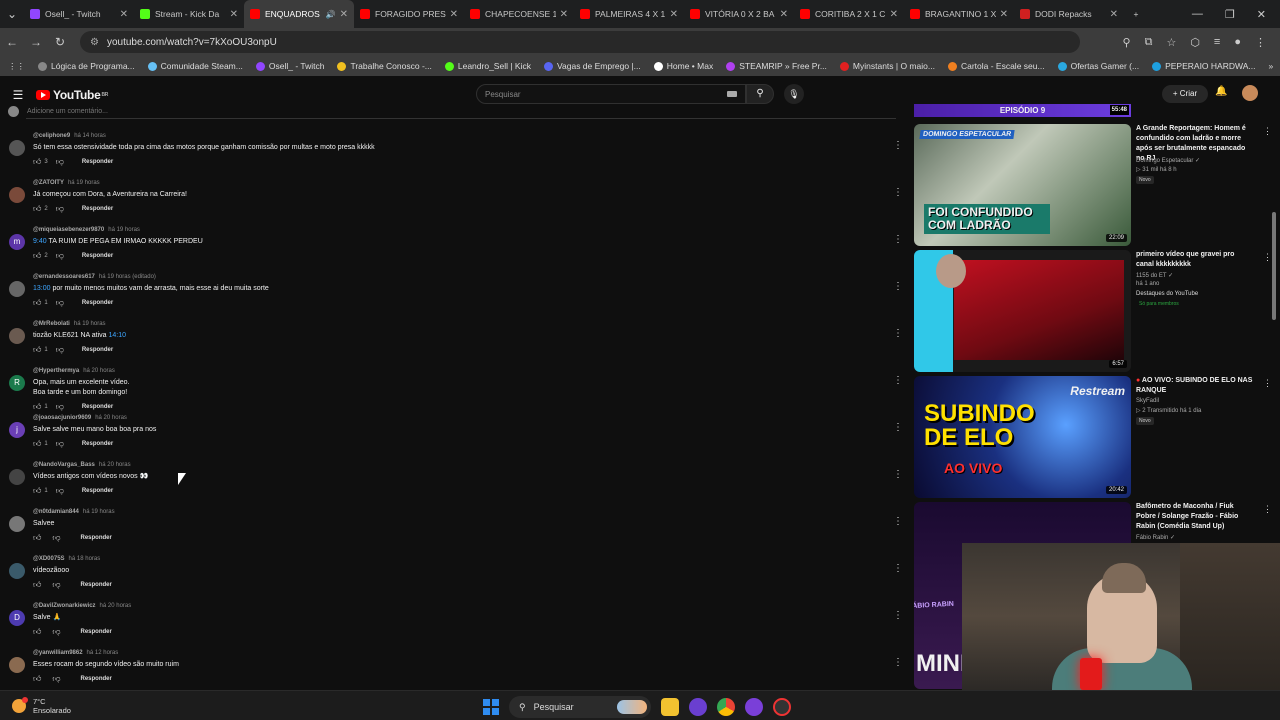 This screenshot has width=1280, height=720. Describe the element at coordinates (17, 618) in the screenshot. I see `comment-avatar: D` at that location.